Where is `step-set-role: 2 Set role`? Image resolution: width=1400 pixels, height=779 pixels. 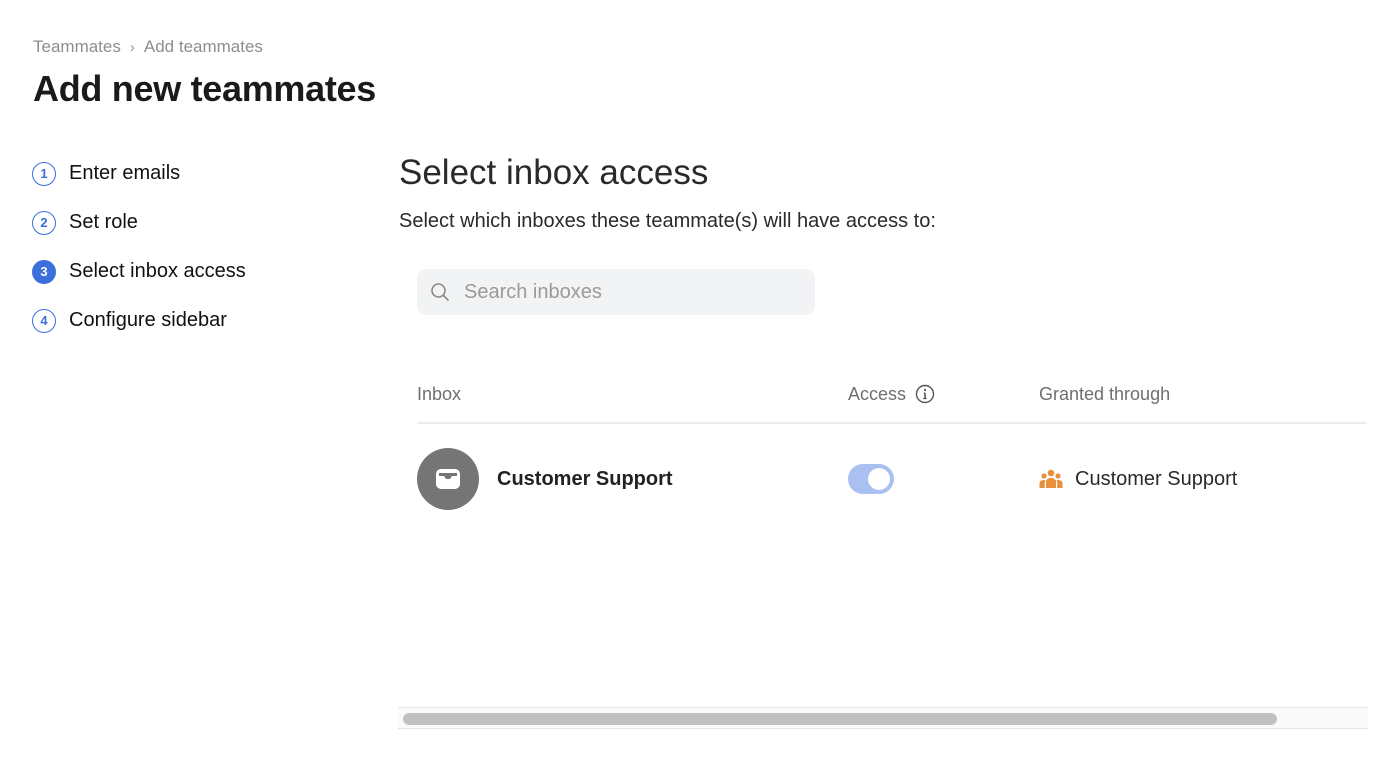 step-set-role: 2 Set role is located at coordinates (139, 222).